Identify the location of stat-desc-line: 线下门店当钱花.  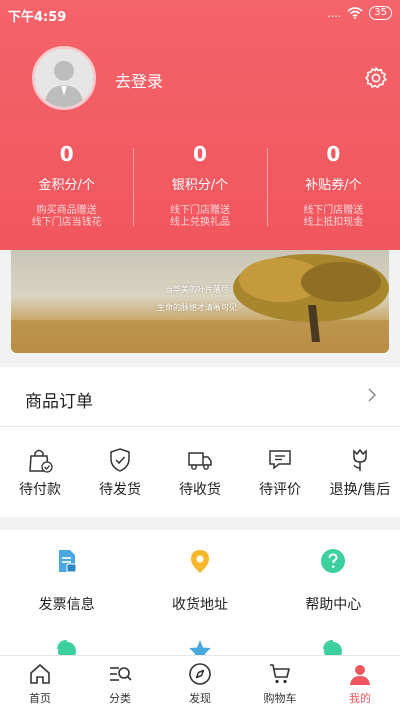
(66, 222).